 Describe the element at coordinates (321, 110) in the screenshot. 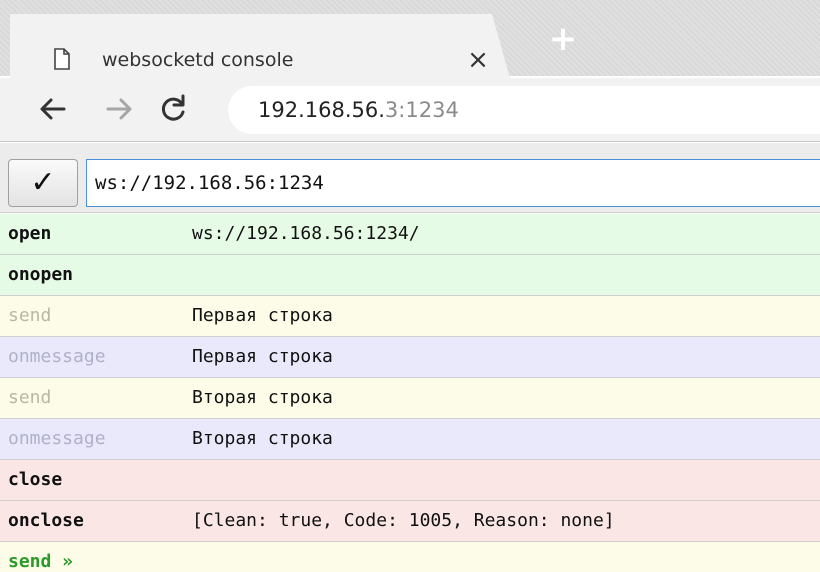

I see `url-host: 192.168.56.` at that location.